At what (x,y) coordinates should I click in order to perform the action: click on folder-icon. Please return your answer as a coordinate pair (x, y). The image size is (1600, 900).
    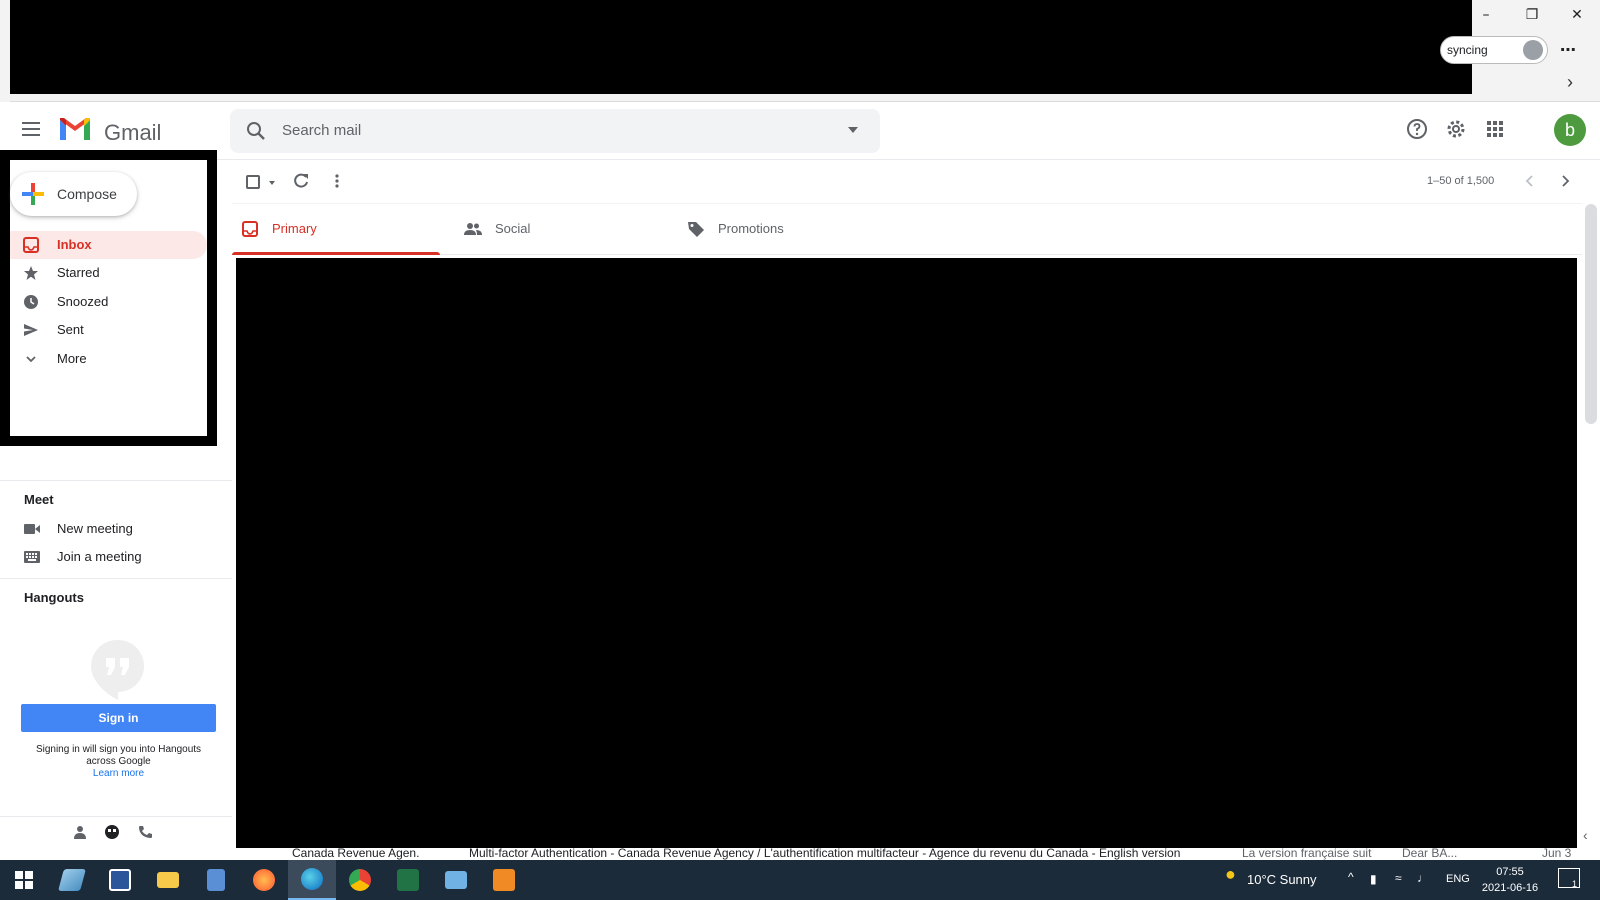
    Looking at the image, I should click on (168, 880).